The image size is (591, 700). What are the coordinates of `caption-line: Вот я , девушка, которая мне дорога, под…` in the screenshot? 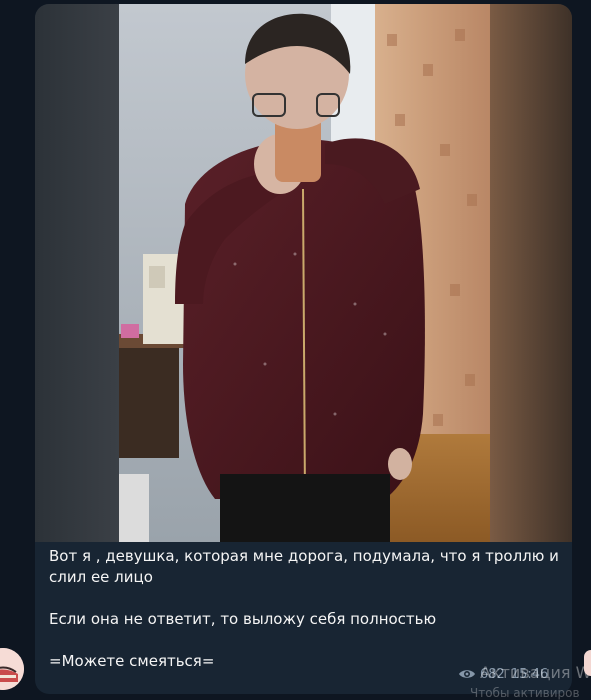 It's located at (304, 566).